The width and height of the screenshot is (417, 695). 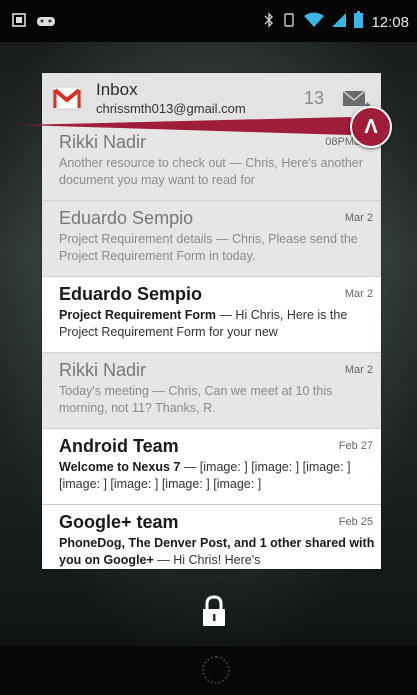 I want to click on status-bar: 12:08, so click(x=208, y=21).